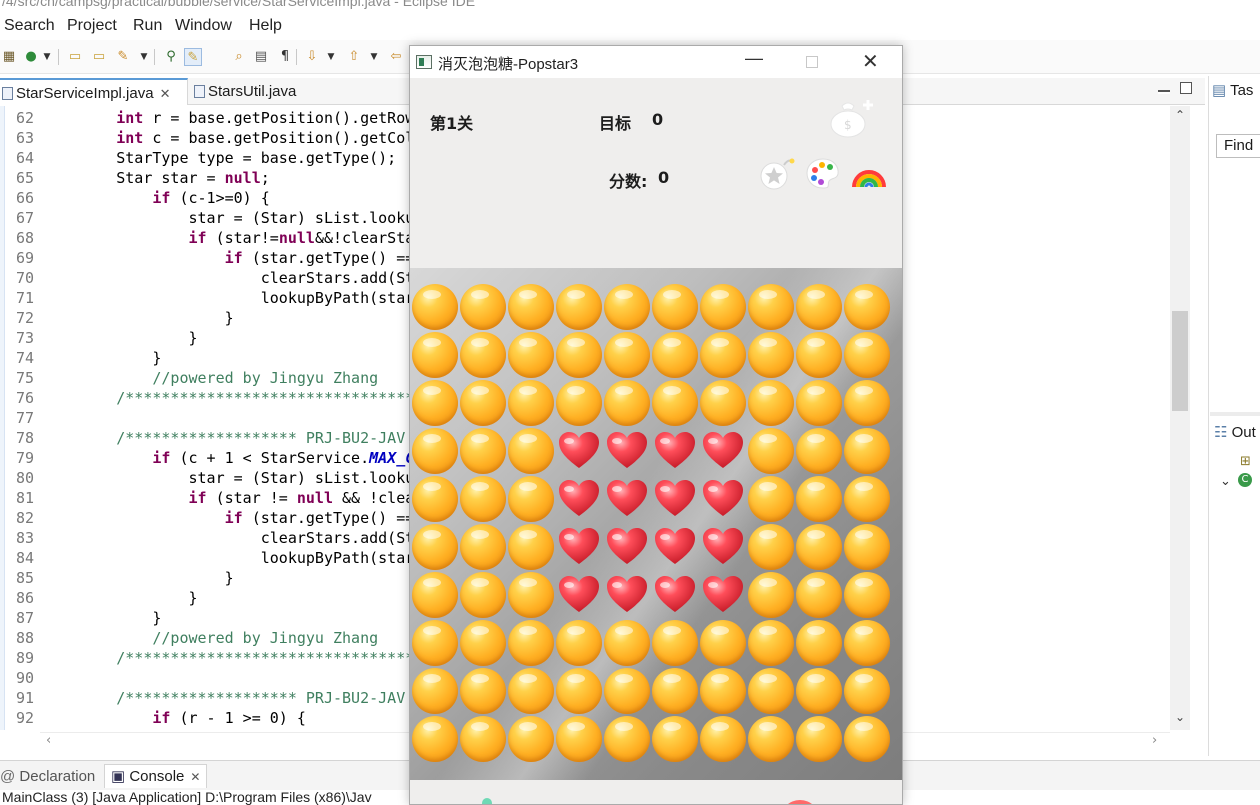 Image resolution: width=1260 pixels, height=805 pixels. Describe the element at coordinates (171, 57) in the screenshot. I see `pin-icon: ⚲` at that location.